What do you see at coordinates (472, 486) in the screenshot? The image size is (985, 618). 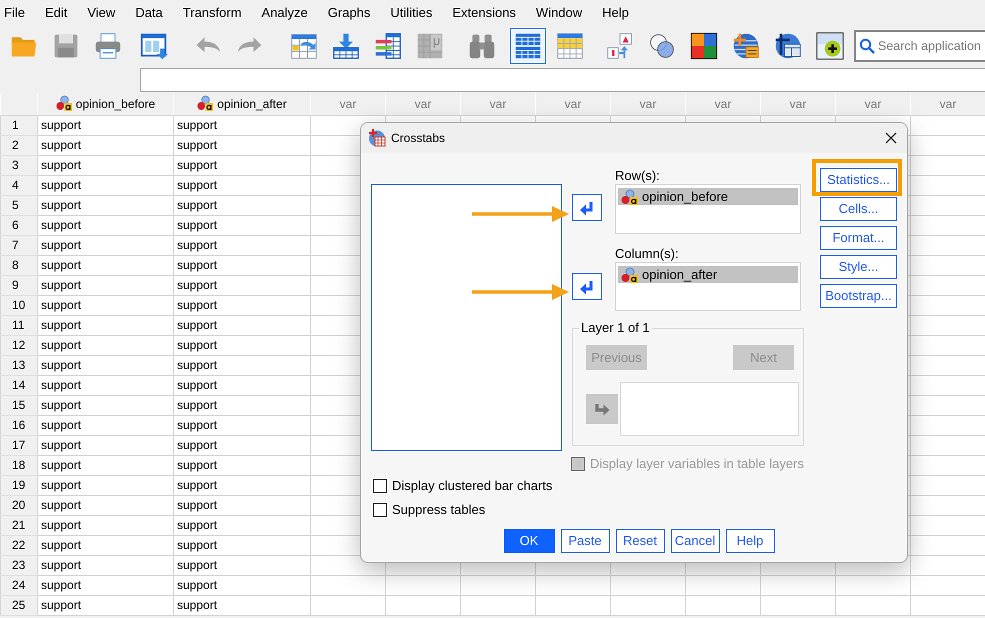 I see `checkbox-label: Display clustered bar charts` at bounding box center [472, 486].